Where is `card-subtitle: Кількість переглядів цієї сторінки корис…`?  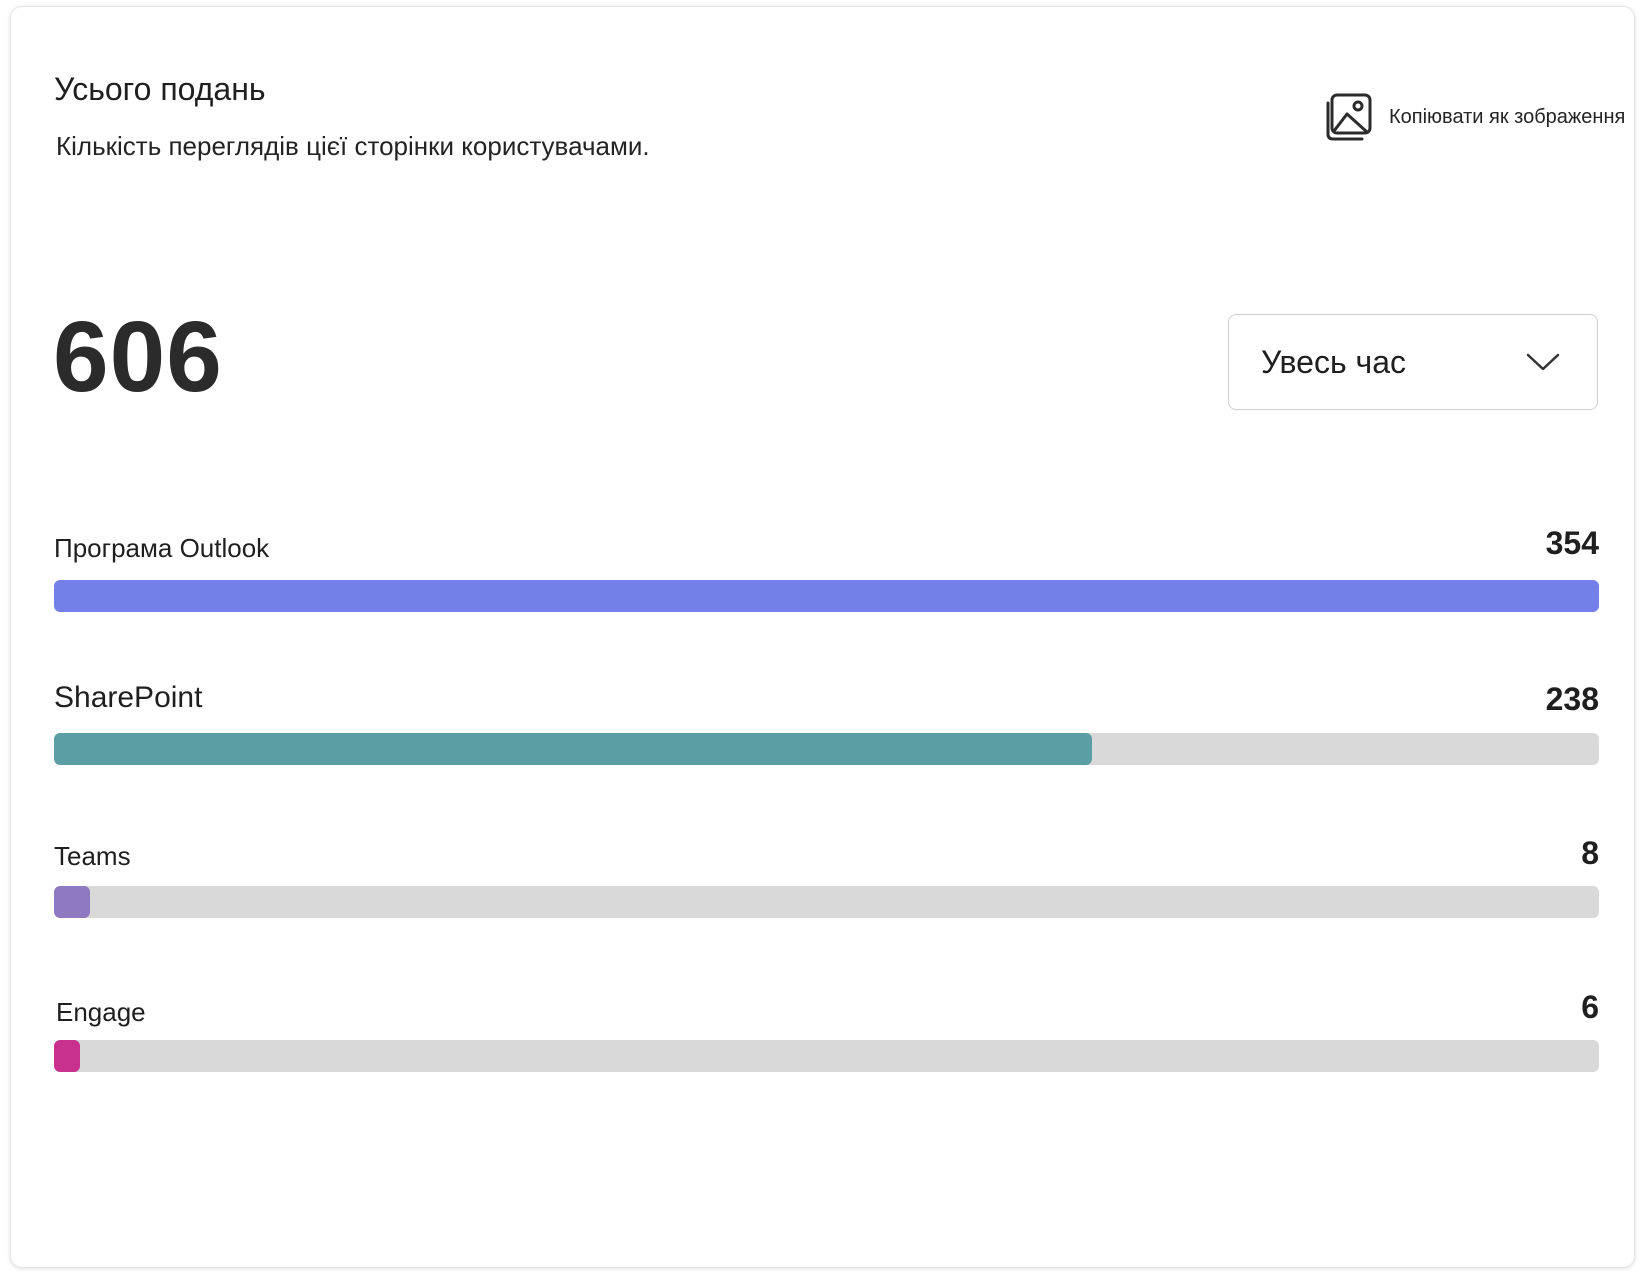
card-subtitle: Кількість переглядів цієї сторінки корис… is located at coordinates (353, 146).